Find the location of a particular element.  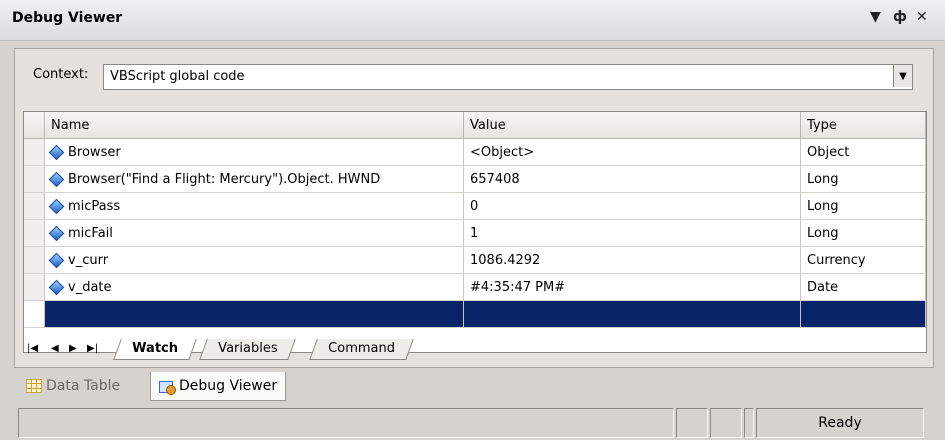

tab-command-label: Command is located at coordinates (362, 348).